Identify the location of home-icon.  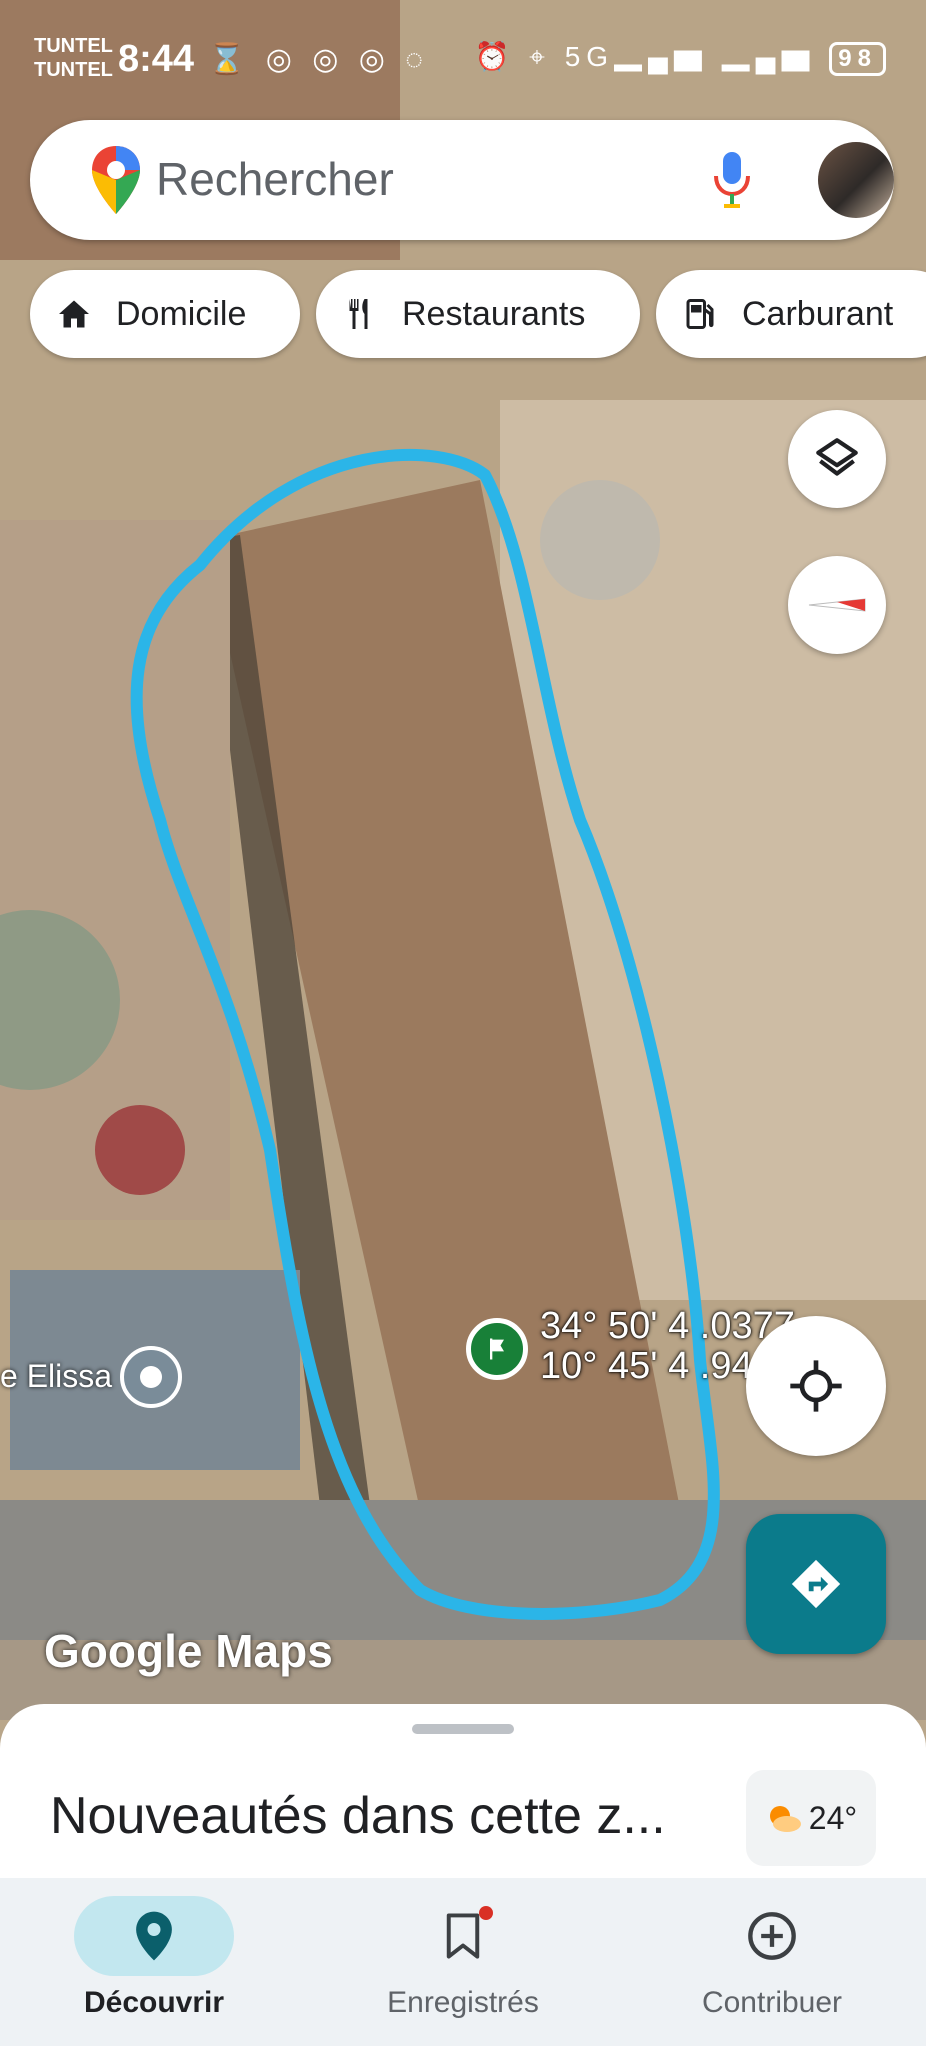
(76, 314).